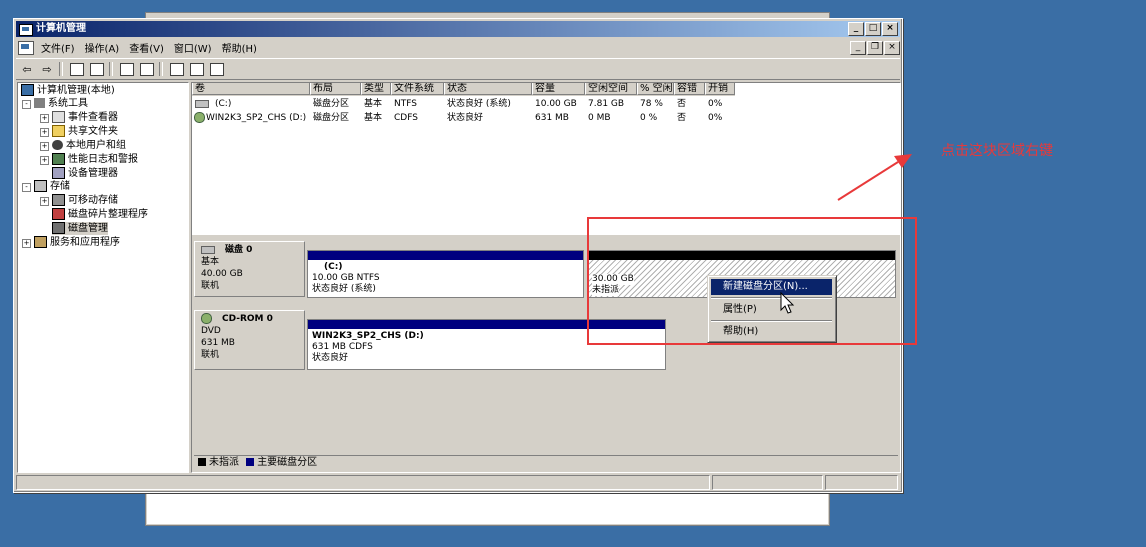  Describe the element at coordinates (68, 90) in the screenshot. I see `tree-root: 计算机管理(本地)` at that location.